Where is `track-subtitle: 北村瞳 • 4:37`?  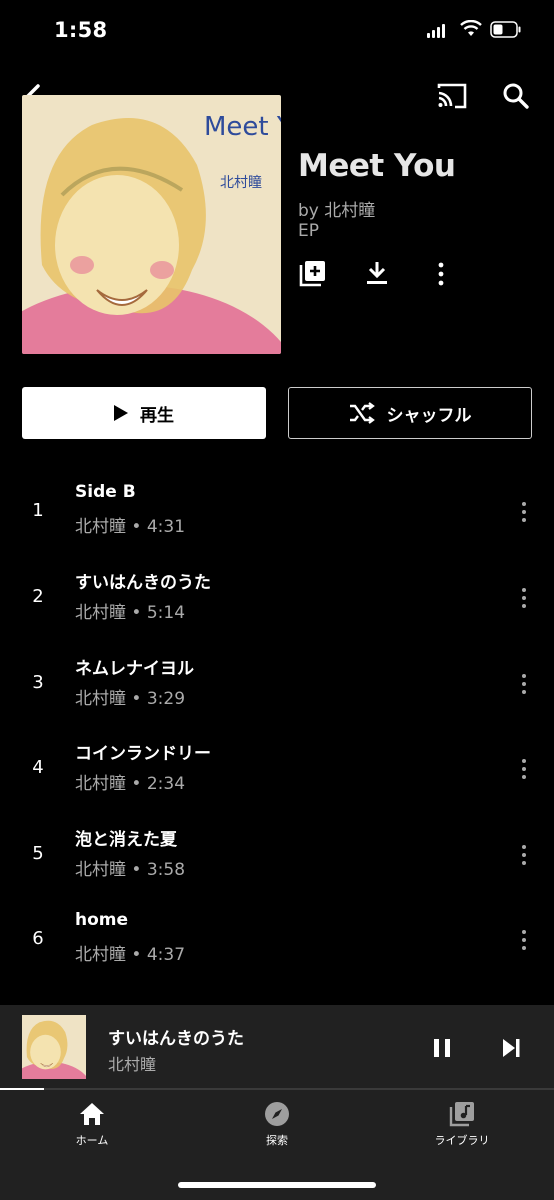
track-subtitle: 北村瞳 • 4:37 is located at coordinates (130, 955).